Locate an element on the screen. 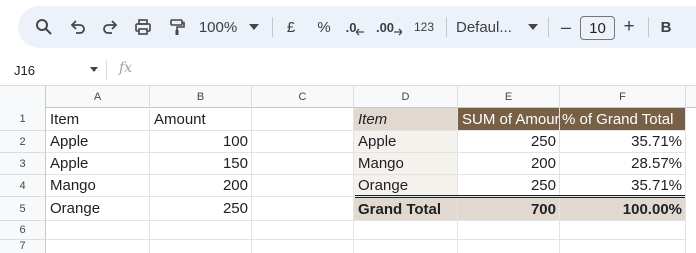 The height and width of the screenshot is (253, 696). column-header-d: D is located at coordinates (406, 97).